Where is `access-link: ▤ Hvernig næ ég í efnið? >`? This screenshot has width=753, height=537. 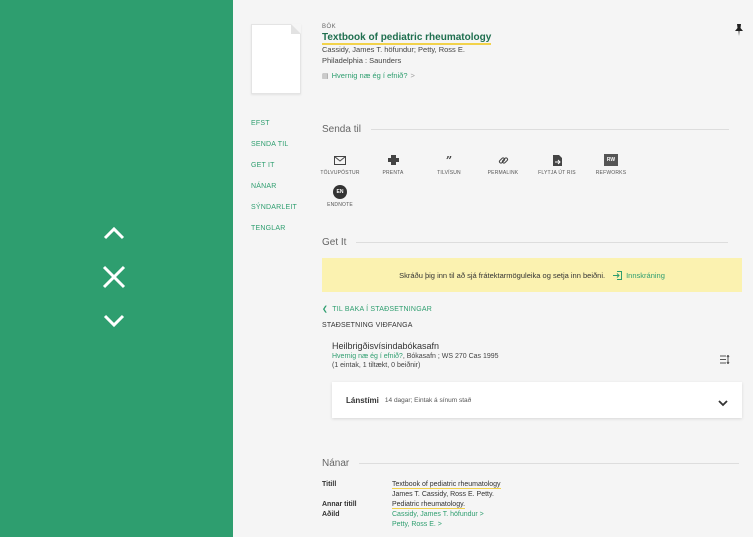
access-link: ▤ Hvernig næ ég í efnið? > is located at coordinates (522, 75).